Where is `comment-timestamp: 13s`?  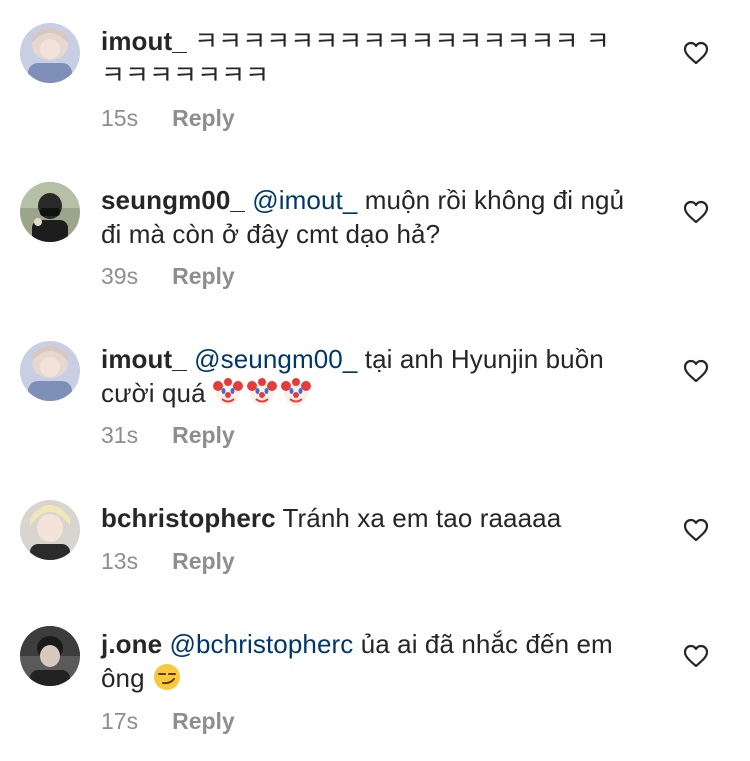
comment-timestamp: 13s is located at coordinates (120, 561).